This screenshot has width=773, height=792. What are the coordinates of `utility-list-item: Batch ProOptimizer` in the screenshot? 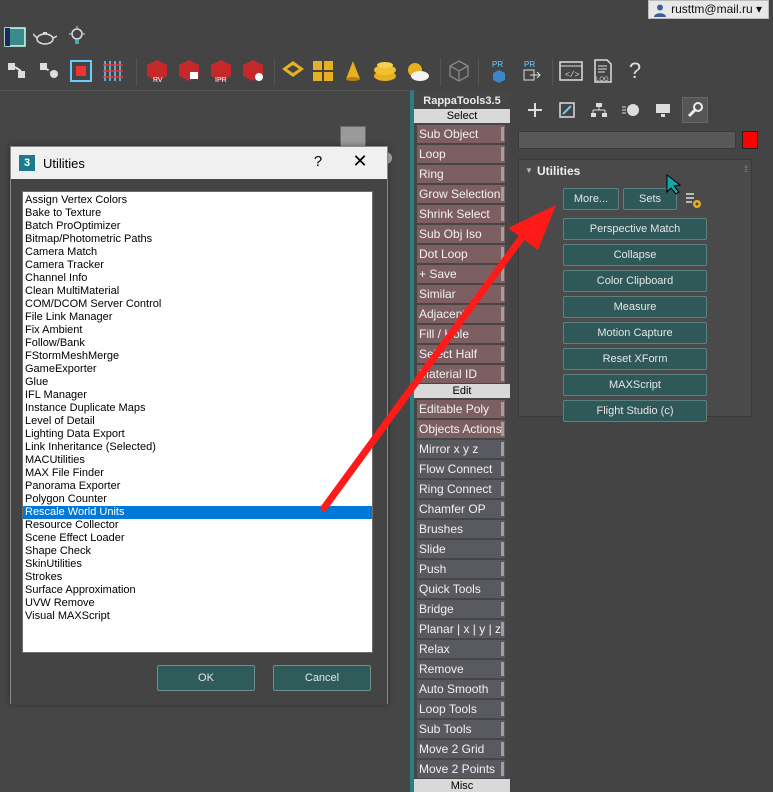 It's located at (197, 226).